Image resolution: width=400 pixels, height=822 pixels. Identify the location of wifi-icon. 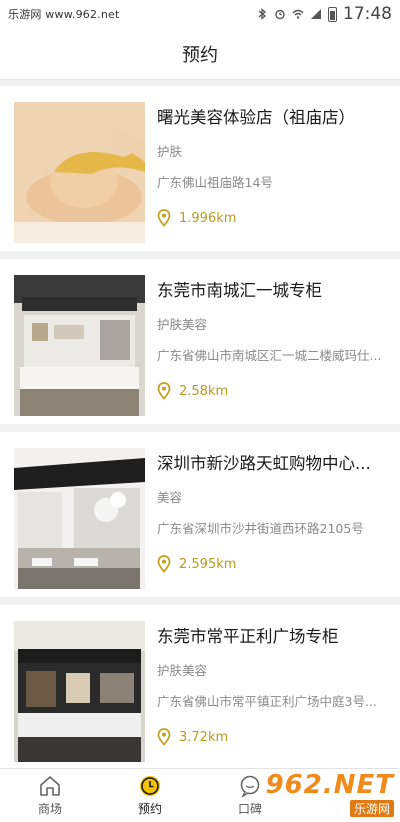
(298, 14).